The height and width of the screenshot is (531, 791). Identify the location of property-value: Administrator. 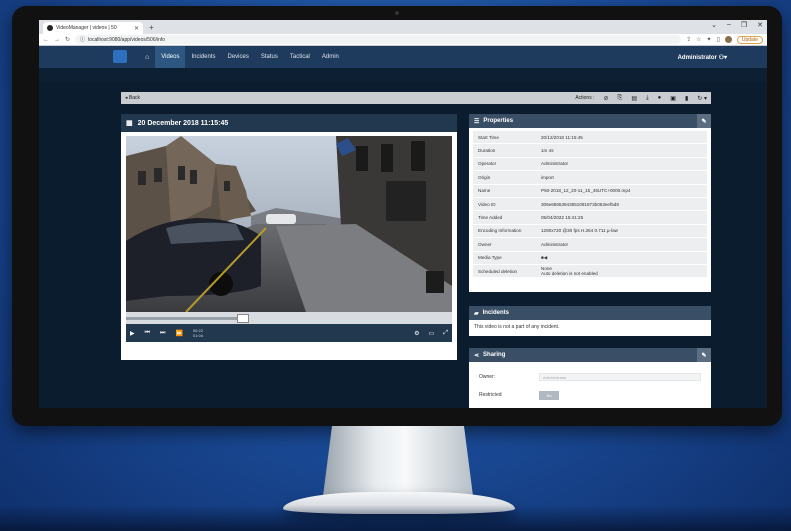
(624, 244).